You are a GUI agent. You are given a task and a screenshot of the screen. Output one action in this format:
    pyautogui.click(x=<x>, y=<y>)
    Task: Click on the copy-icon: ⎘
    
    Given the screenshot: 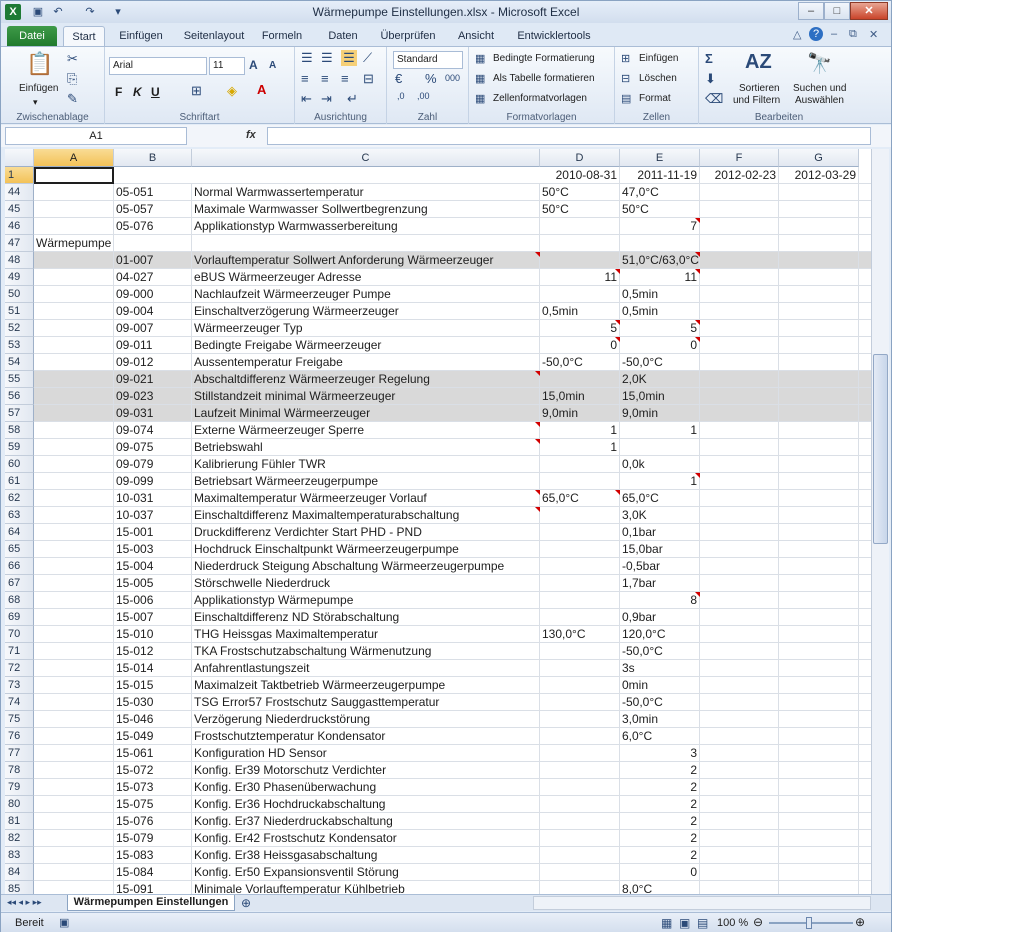 What is the action you would take?
    pyautogui.click(x=72, y=79)
    